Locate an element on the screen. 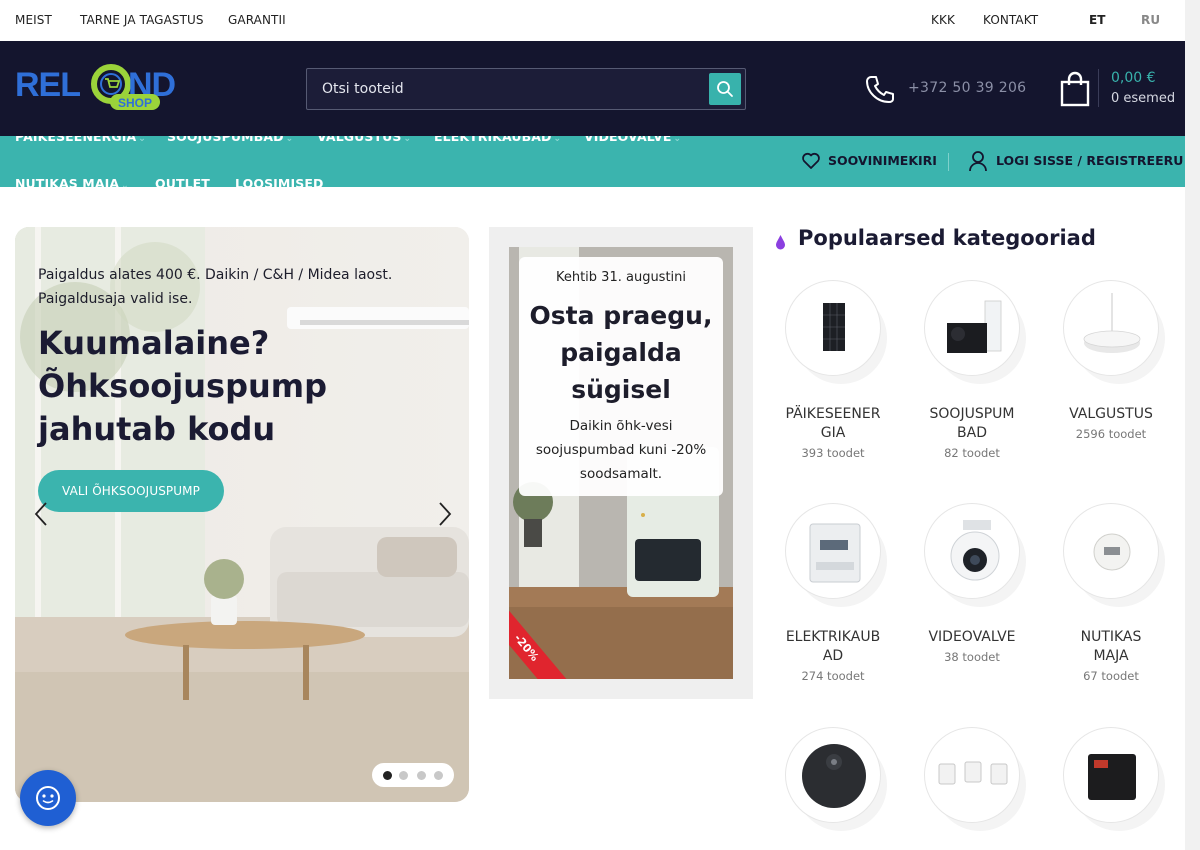 Image resolution: width=1200 pixels, height=850 pixels. promo-title: Osta praegu, paigalda sügisel is located at coordinates (621, 352).